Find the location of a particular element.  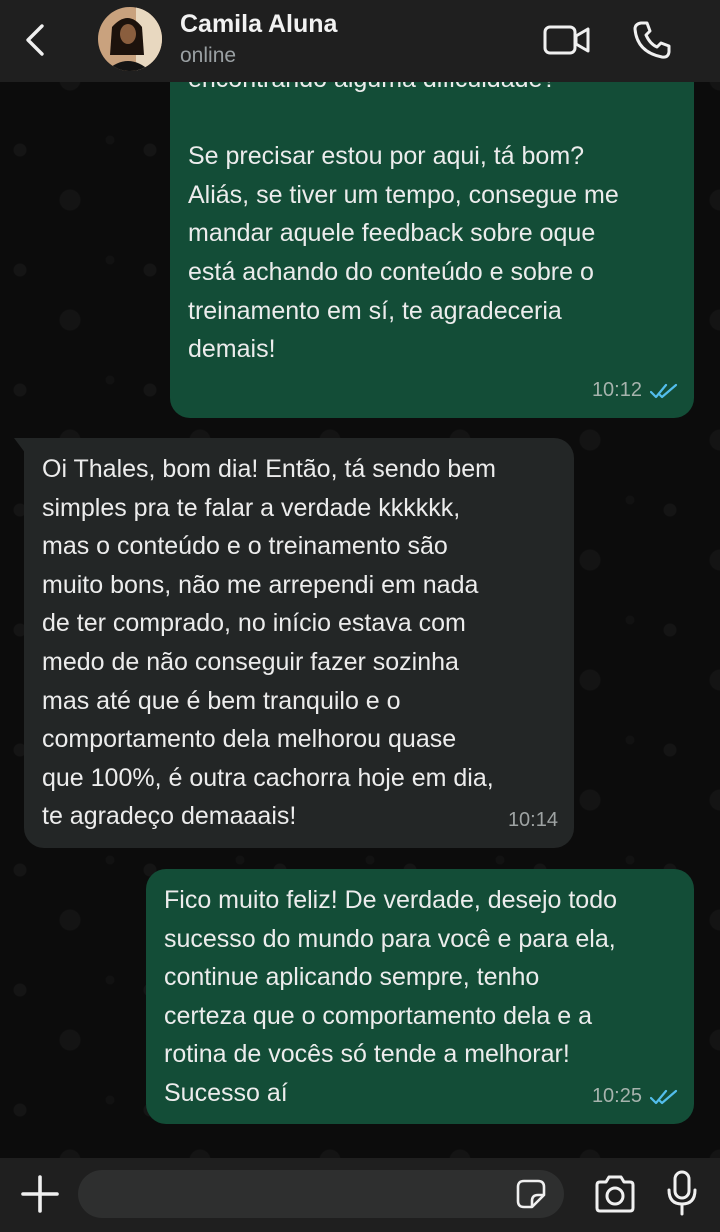

message-meta: 10:14 is located at coordinates (533, 820).